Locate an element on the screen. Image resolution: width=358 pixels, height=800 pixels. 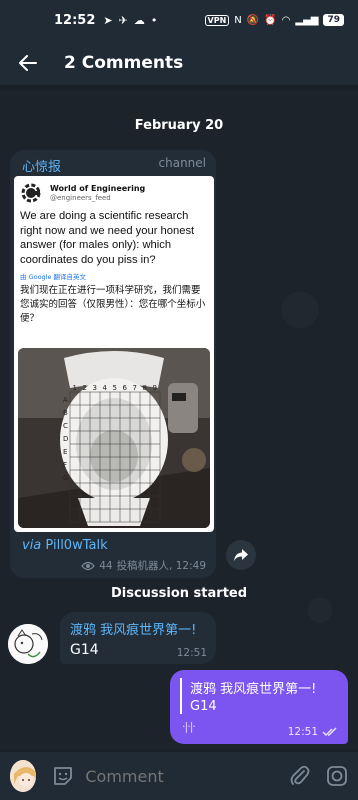
discussion-started-label: Discussion started is located at coordinates (179, 593).